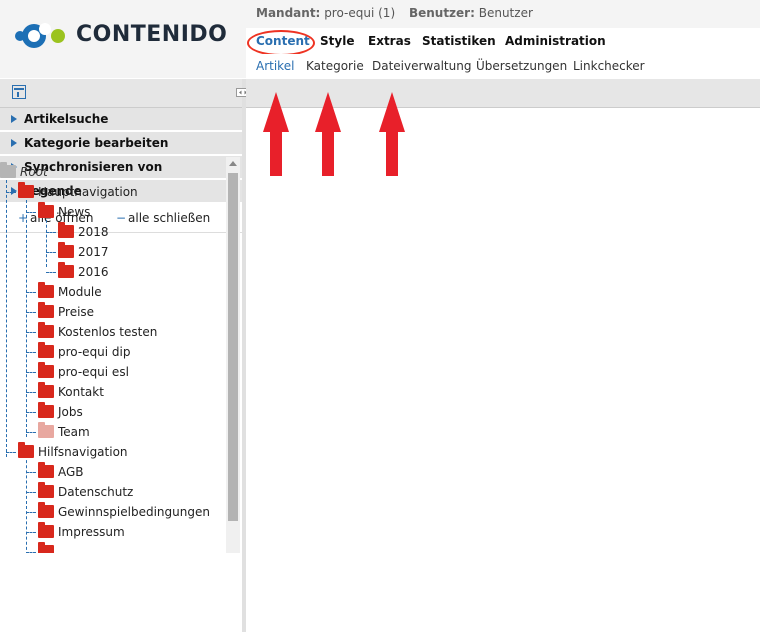  Describe the element at coordinates (275, 66) in the screenshot. I see `sub-nav-artikel: Artikel` at that location.